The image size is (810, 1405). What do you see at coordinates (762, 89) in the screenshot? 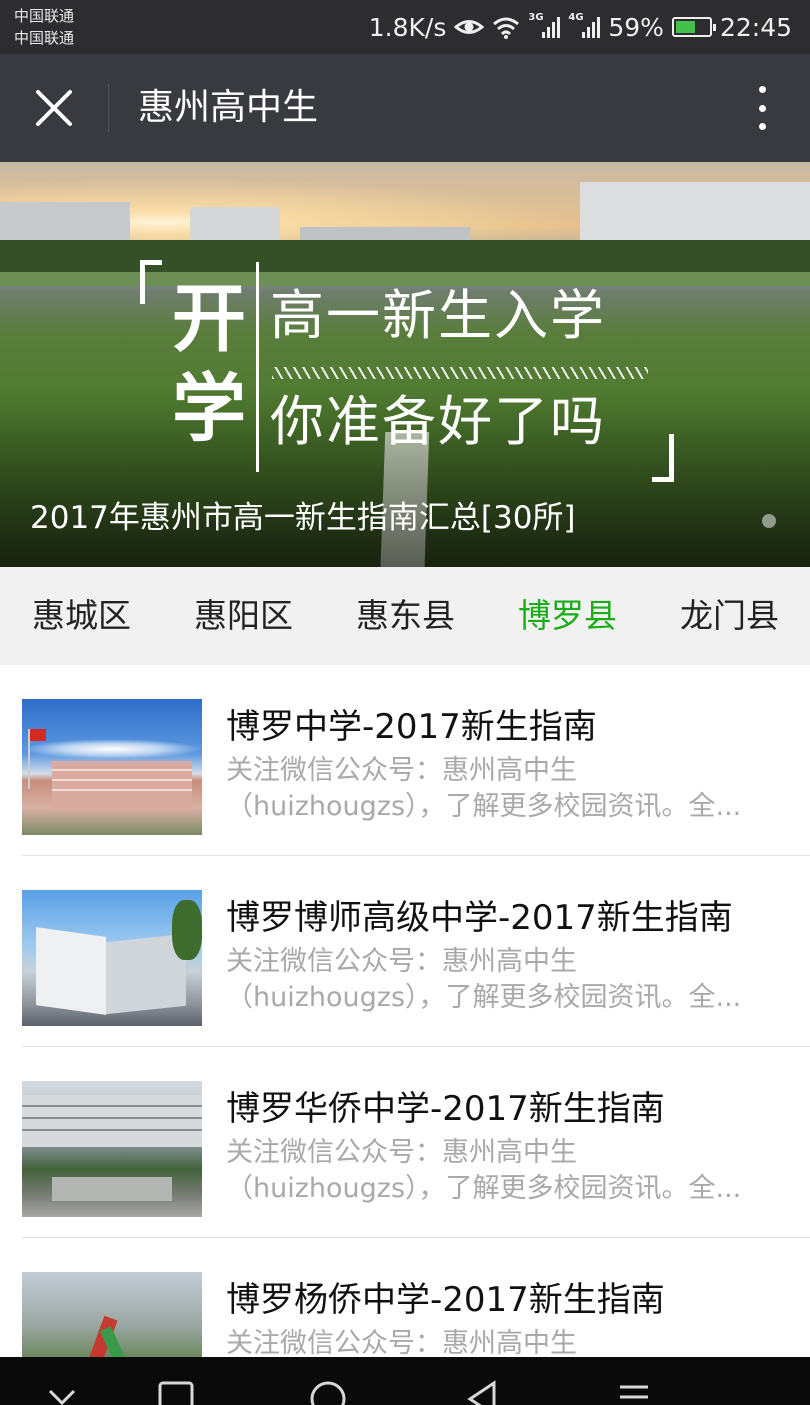
I see `more-vertical-icon` at bounding box center [762, 89].